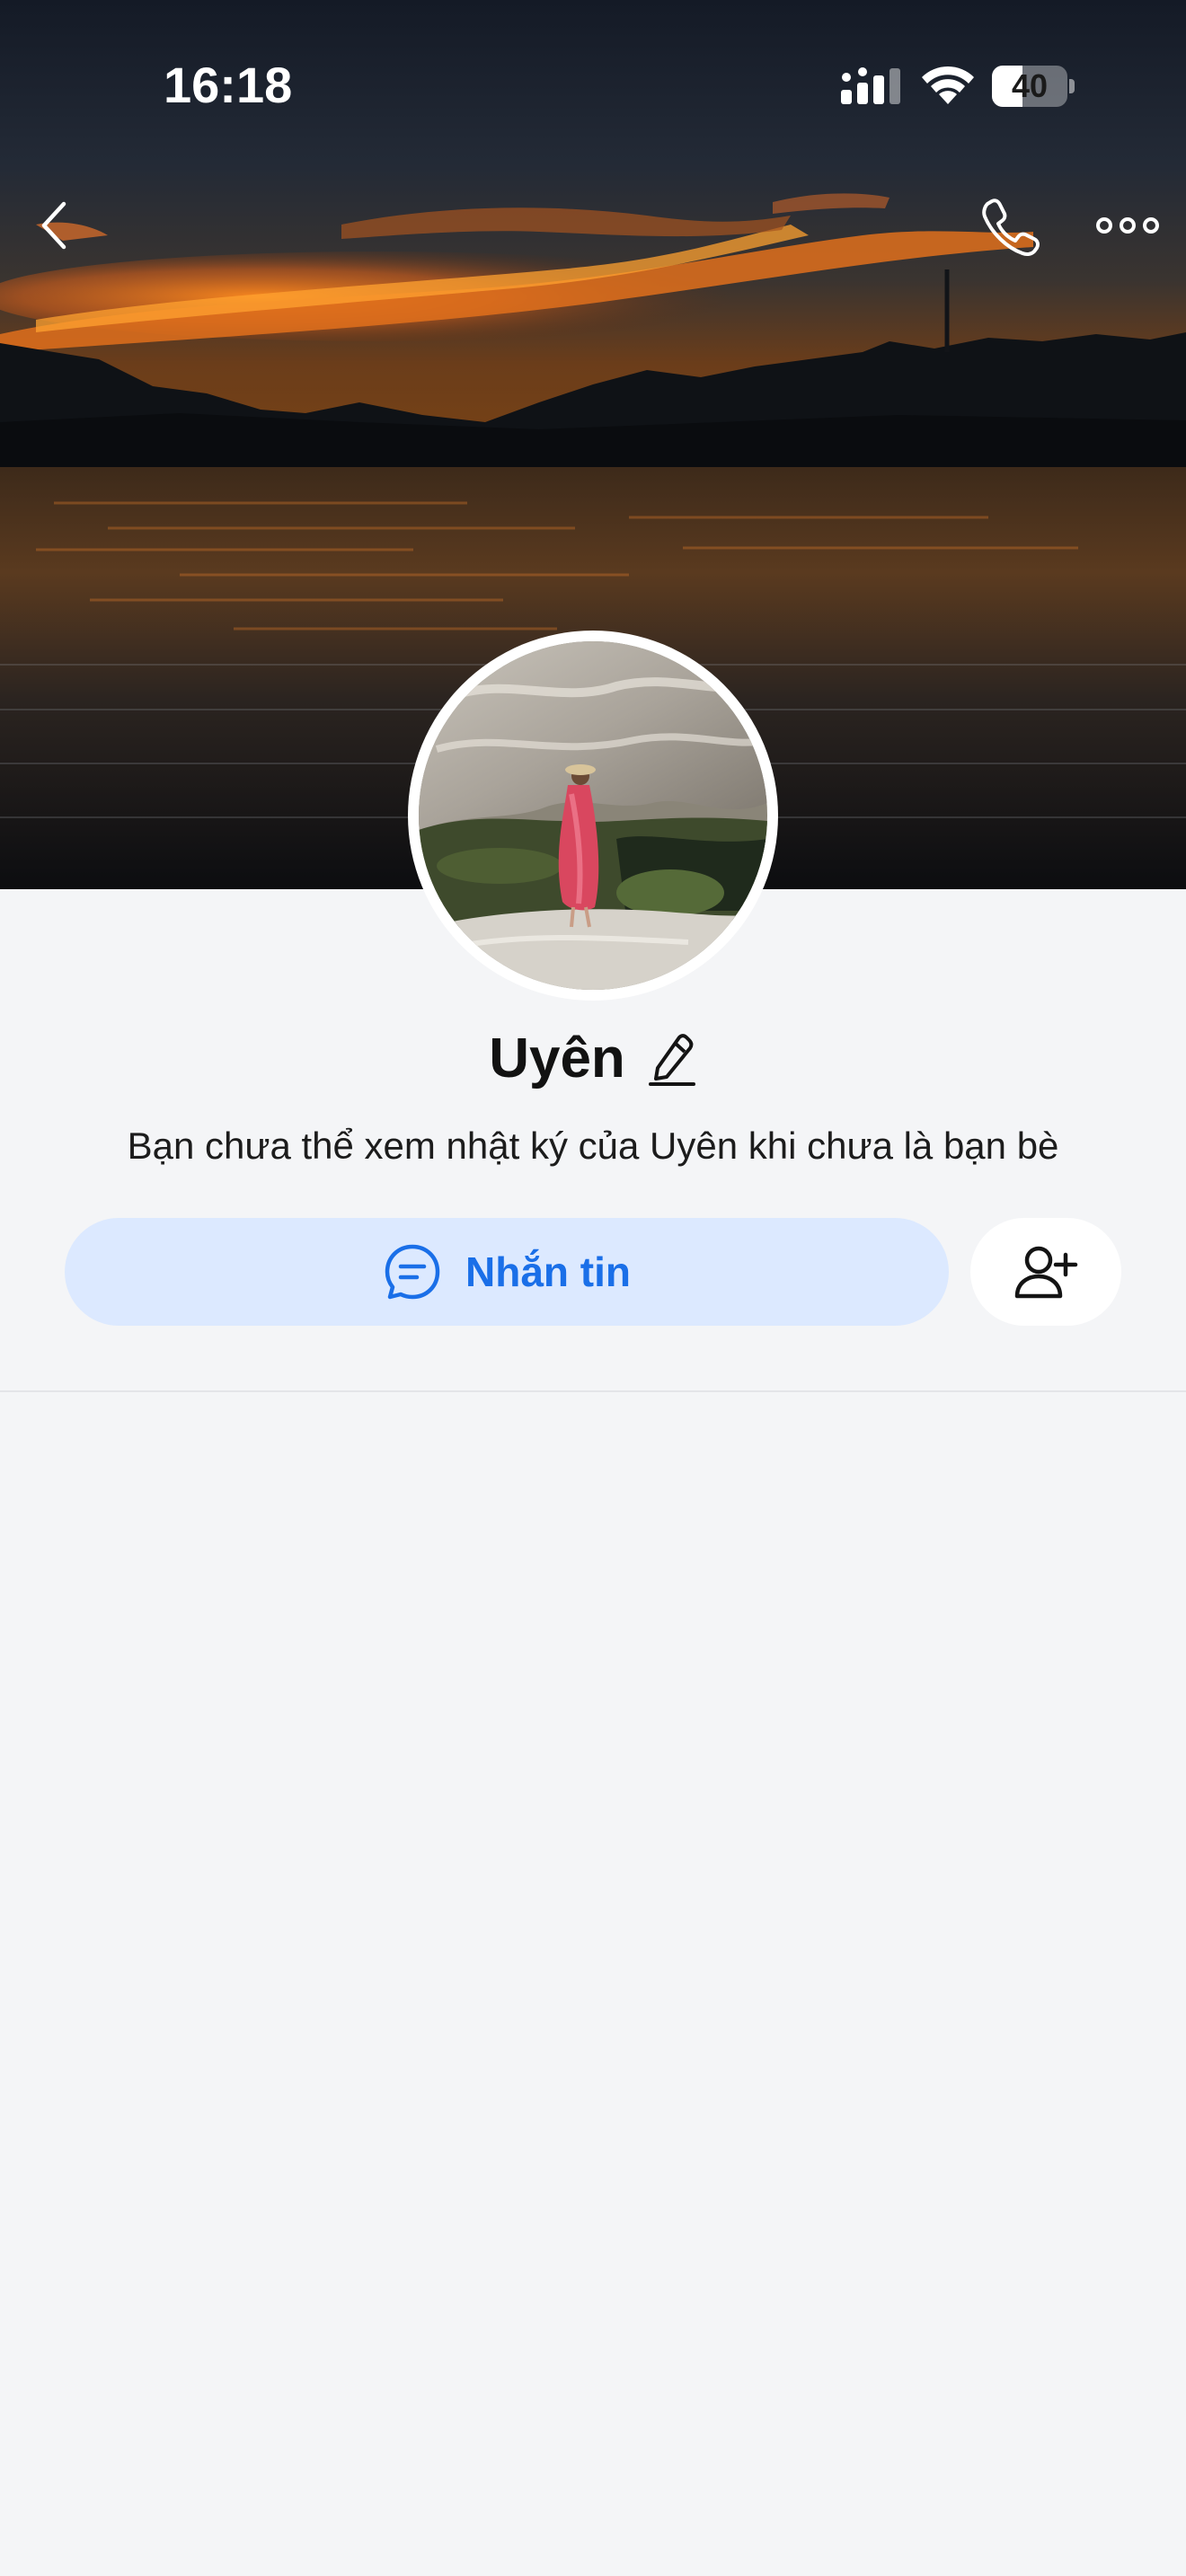  What do you see at coordinates (1030, 85) in the screenshot?
I see `battery-level: 40` at bounding box center [1030, 85].